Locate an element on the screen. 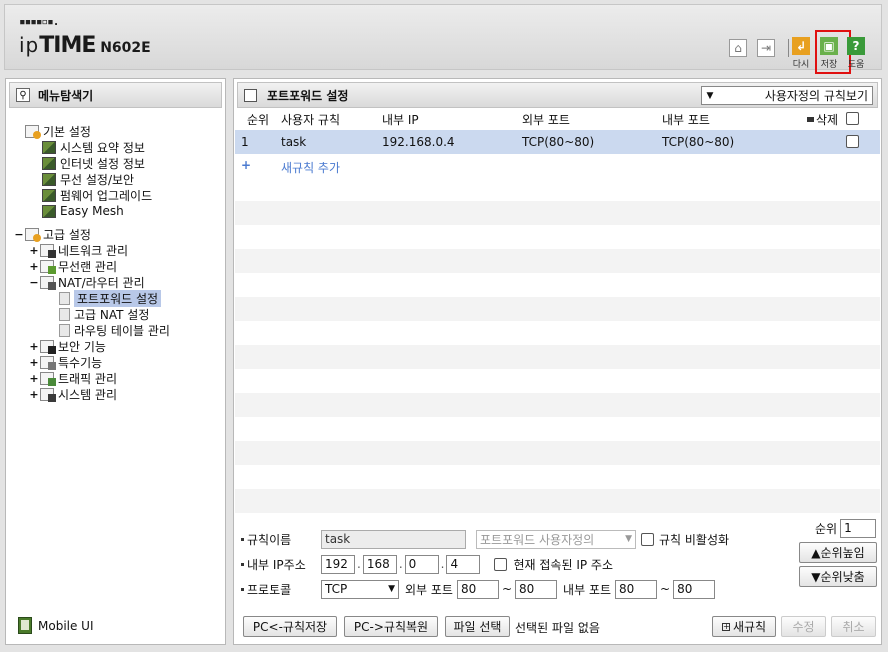 Image resolution: width=888 pixels, height=652 pixels. logout-icon: ⇥ is located at coordinates (766, 48).